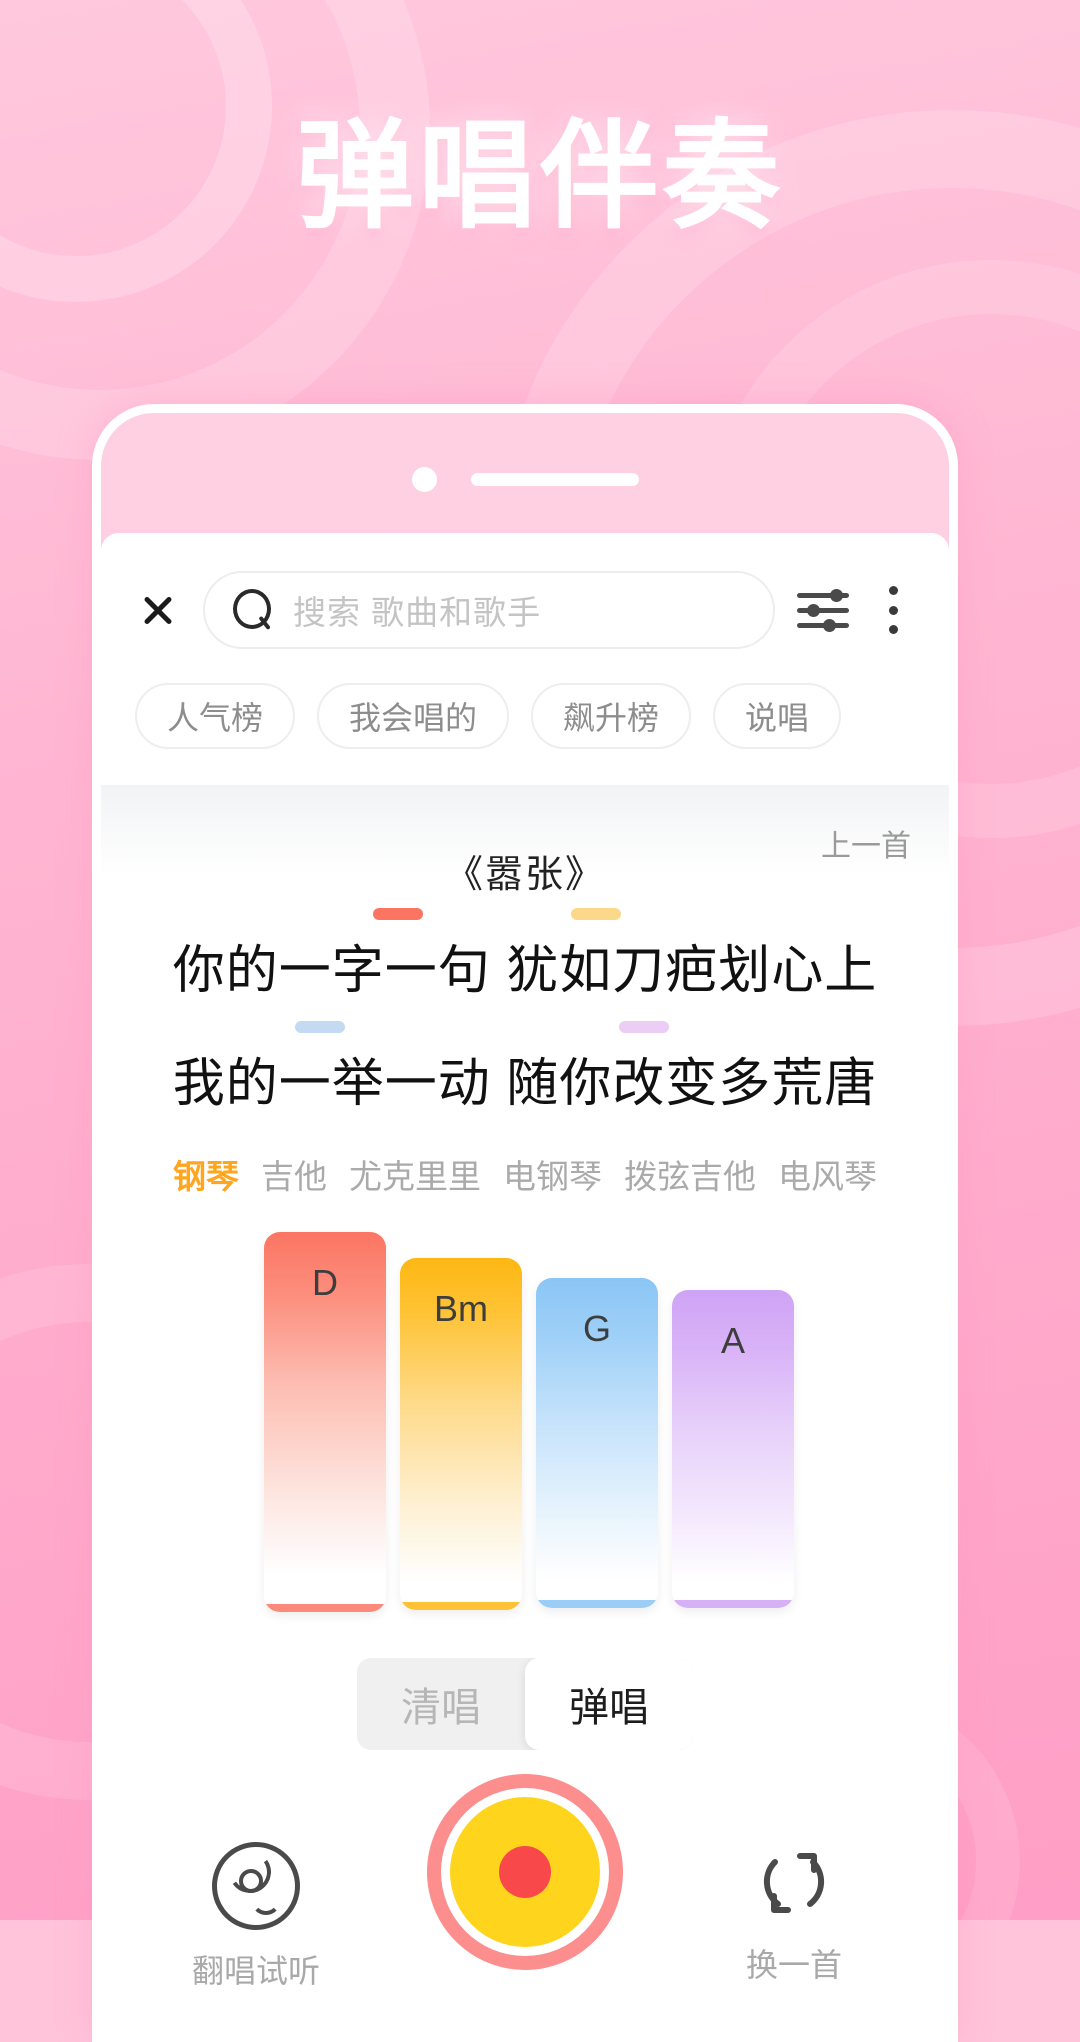 This screenshot has width=1080, height=2042. I want to click on chord-mark-blue, so click(319, 1027).